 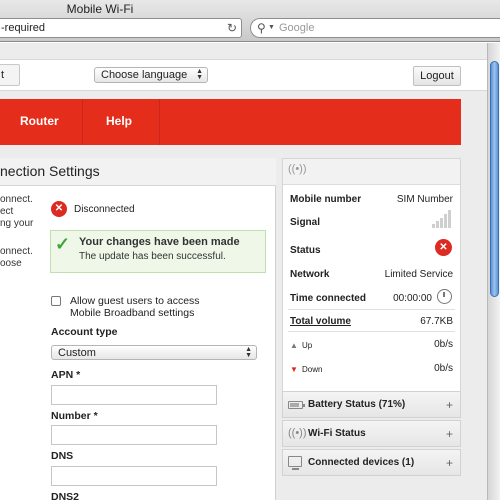 I want to click on network-label: Network, so click(x=310, y=274).